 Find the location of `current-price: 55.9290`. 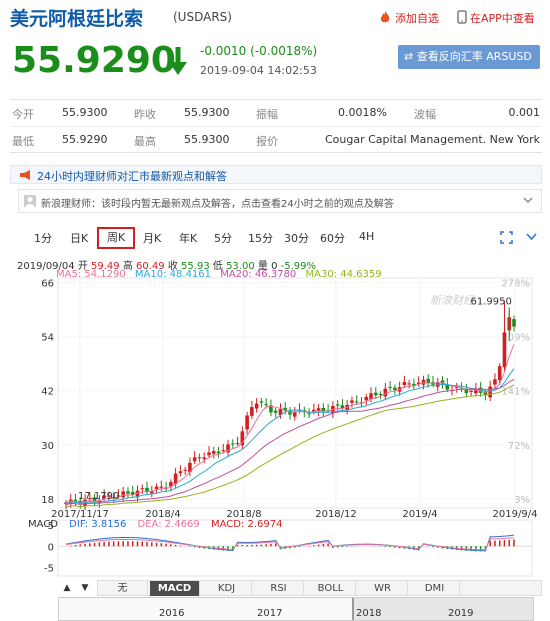

current-price: 55.9290 is located at coordinates (94, 60).